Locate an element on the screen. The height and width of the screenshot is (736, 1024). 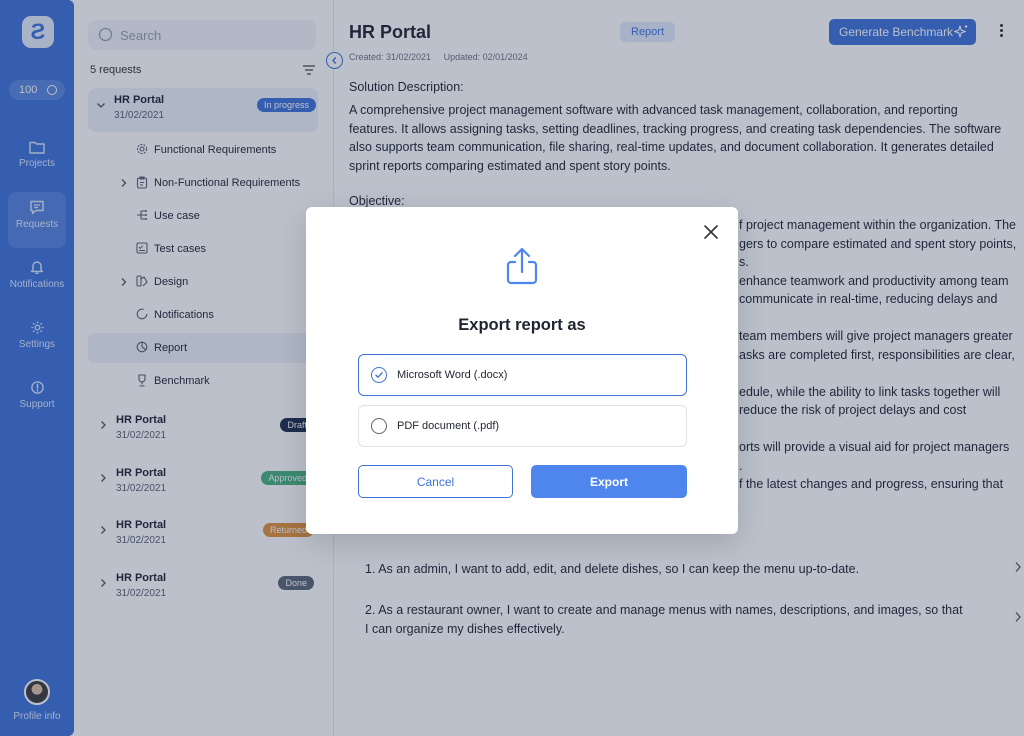
cancel-button: Cancel is located at coordinates (435, 481).